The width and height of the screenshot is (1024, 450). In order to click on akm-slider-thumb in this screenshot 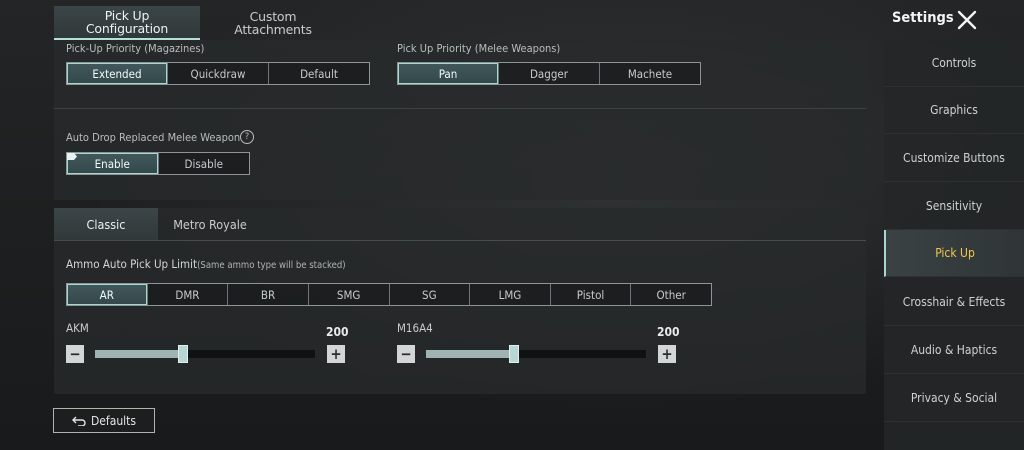, I will do `click(183, 354)`.